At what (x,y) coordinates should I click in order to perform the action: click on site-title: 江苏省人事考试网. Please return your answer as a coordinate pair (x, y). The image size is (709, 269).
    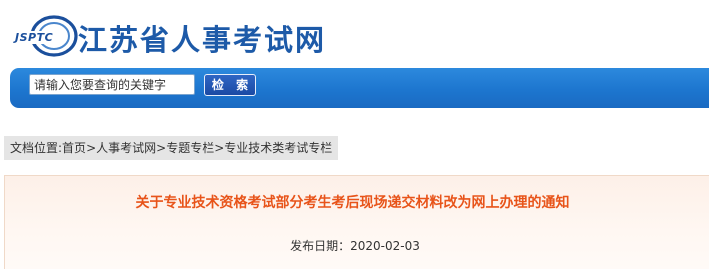
    Looking at the image, I should click on (202, 38).